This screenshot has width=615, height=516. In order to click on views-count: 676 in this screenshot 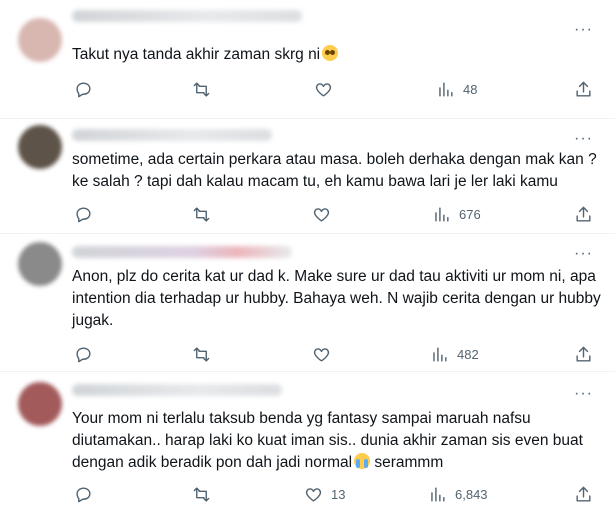, I will do `click(470, 214)`.